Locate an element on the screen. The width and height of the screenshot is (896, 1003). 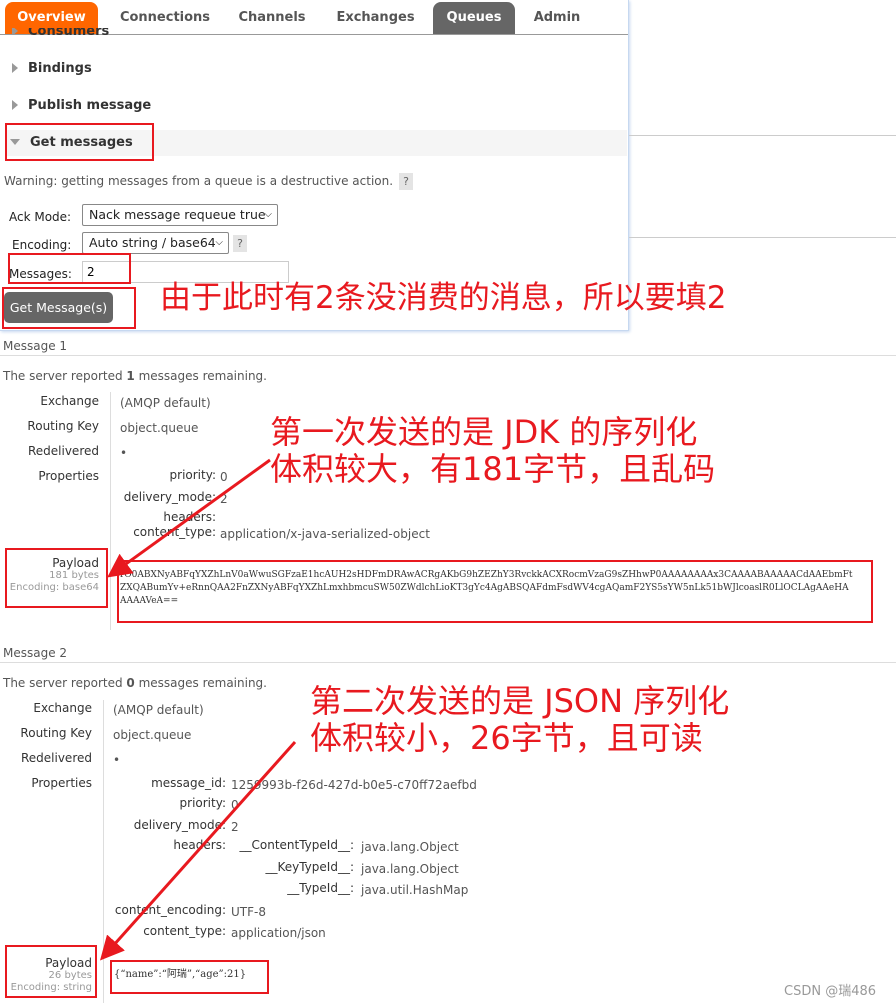
ack-mode-select: Nack message requeue true ⌵ is located at coordinates (180, 215).